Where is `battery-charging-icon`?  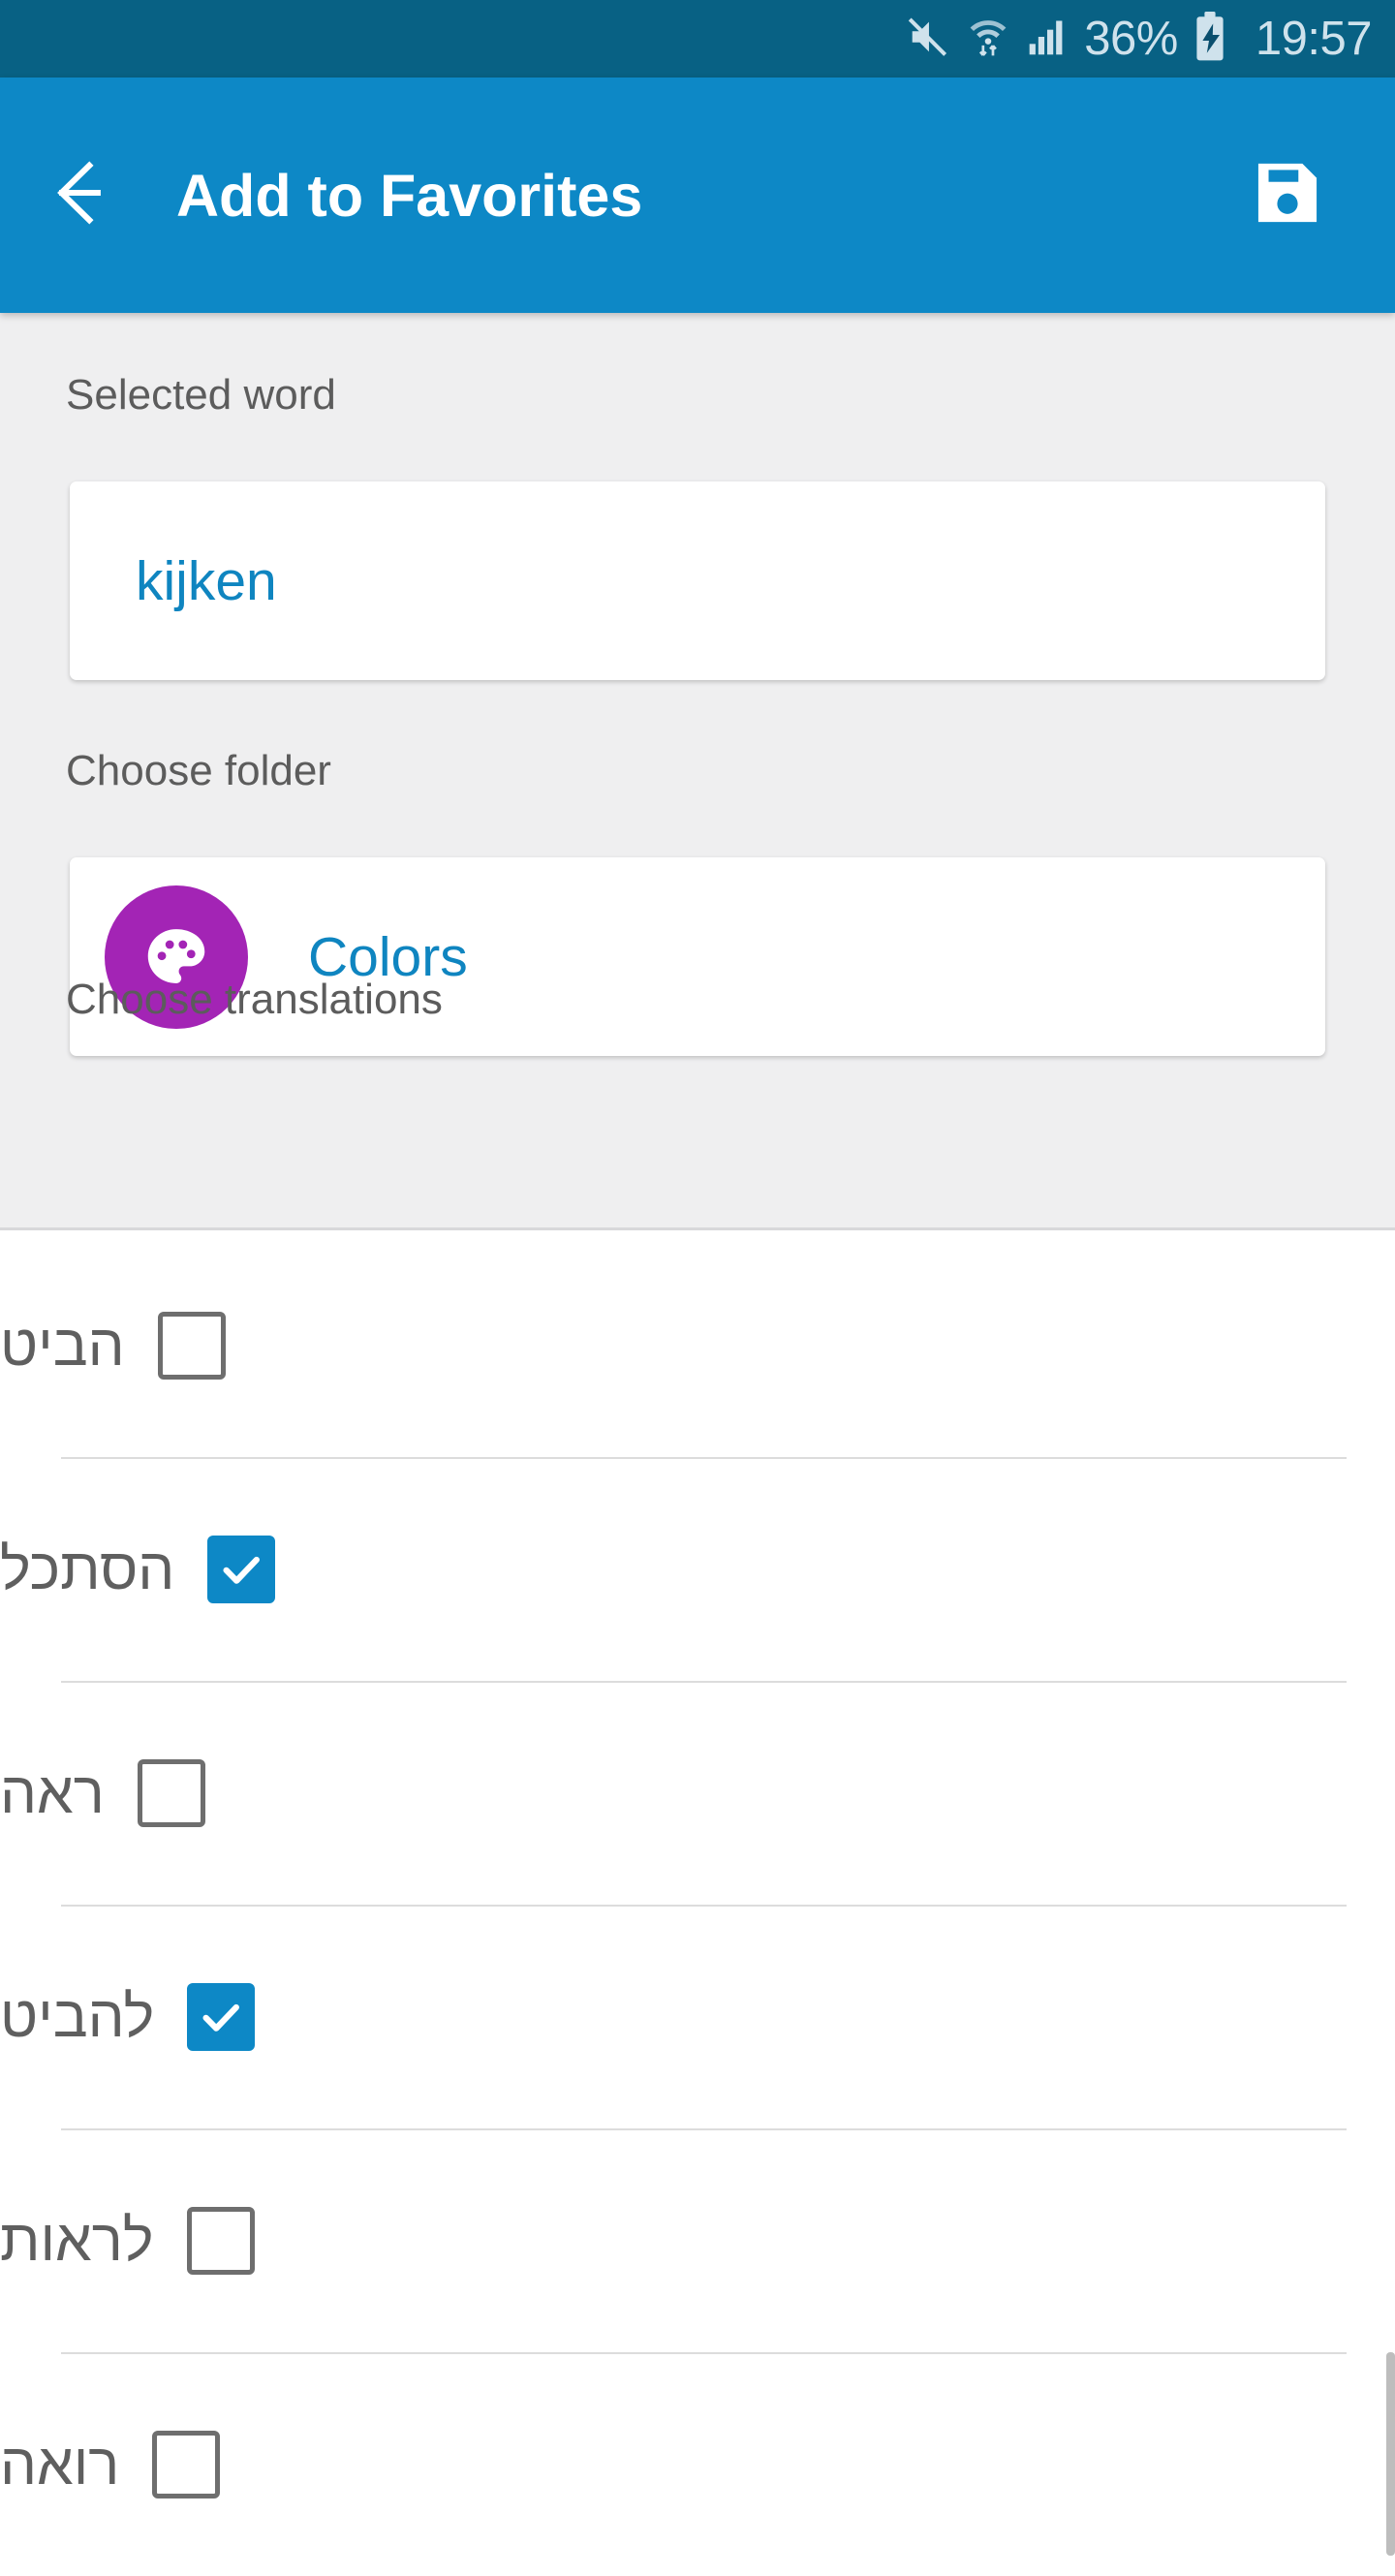
battery-charging-icon is located at coordinates (1210, 39).